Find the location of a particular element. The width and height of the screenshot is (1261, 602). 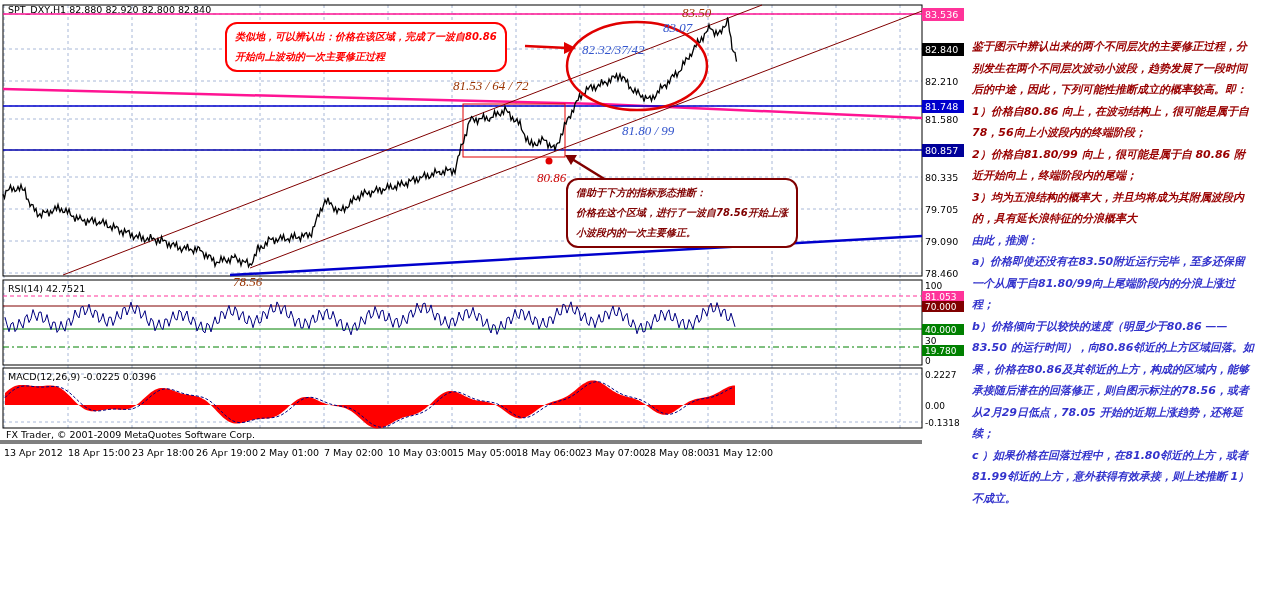

analysis-paragraph: 2）价格自81.80/99 向上，很可能是属于自 80.86 附近开始向上，终端阶段内的尾端； is located at coordinates (1110, 165).